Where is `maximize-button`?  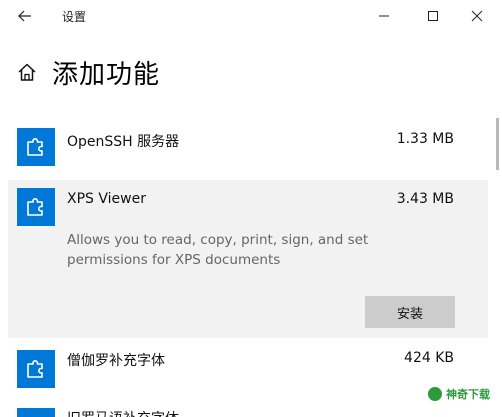
maximize-button is located at coordinates (433, 16).